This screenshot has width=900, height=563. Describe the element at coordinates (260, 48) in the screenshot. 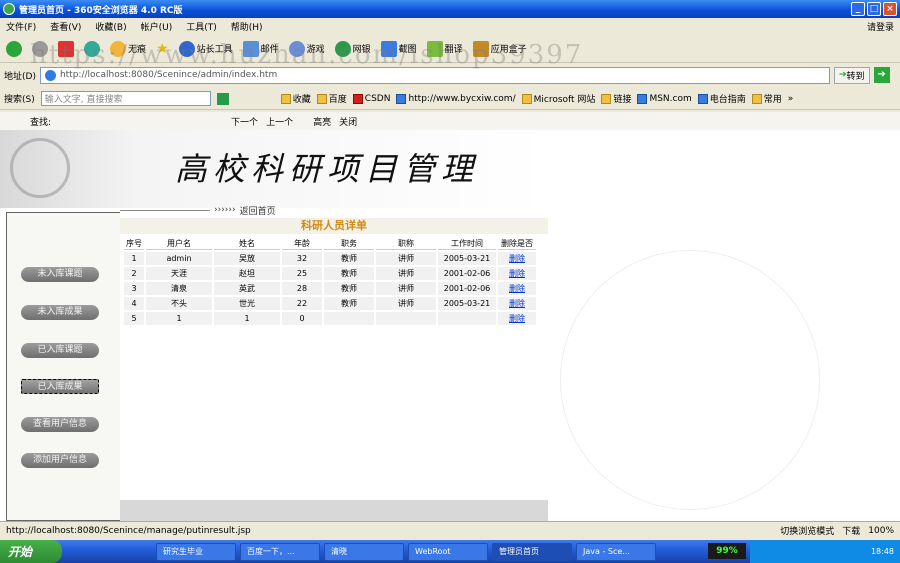

I see `toolbar-mail: 邮件` at that location.